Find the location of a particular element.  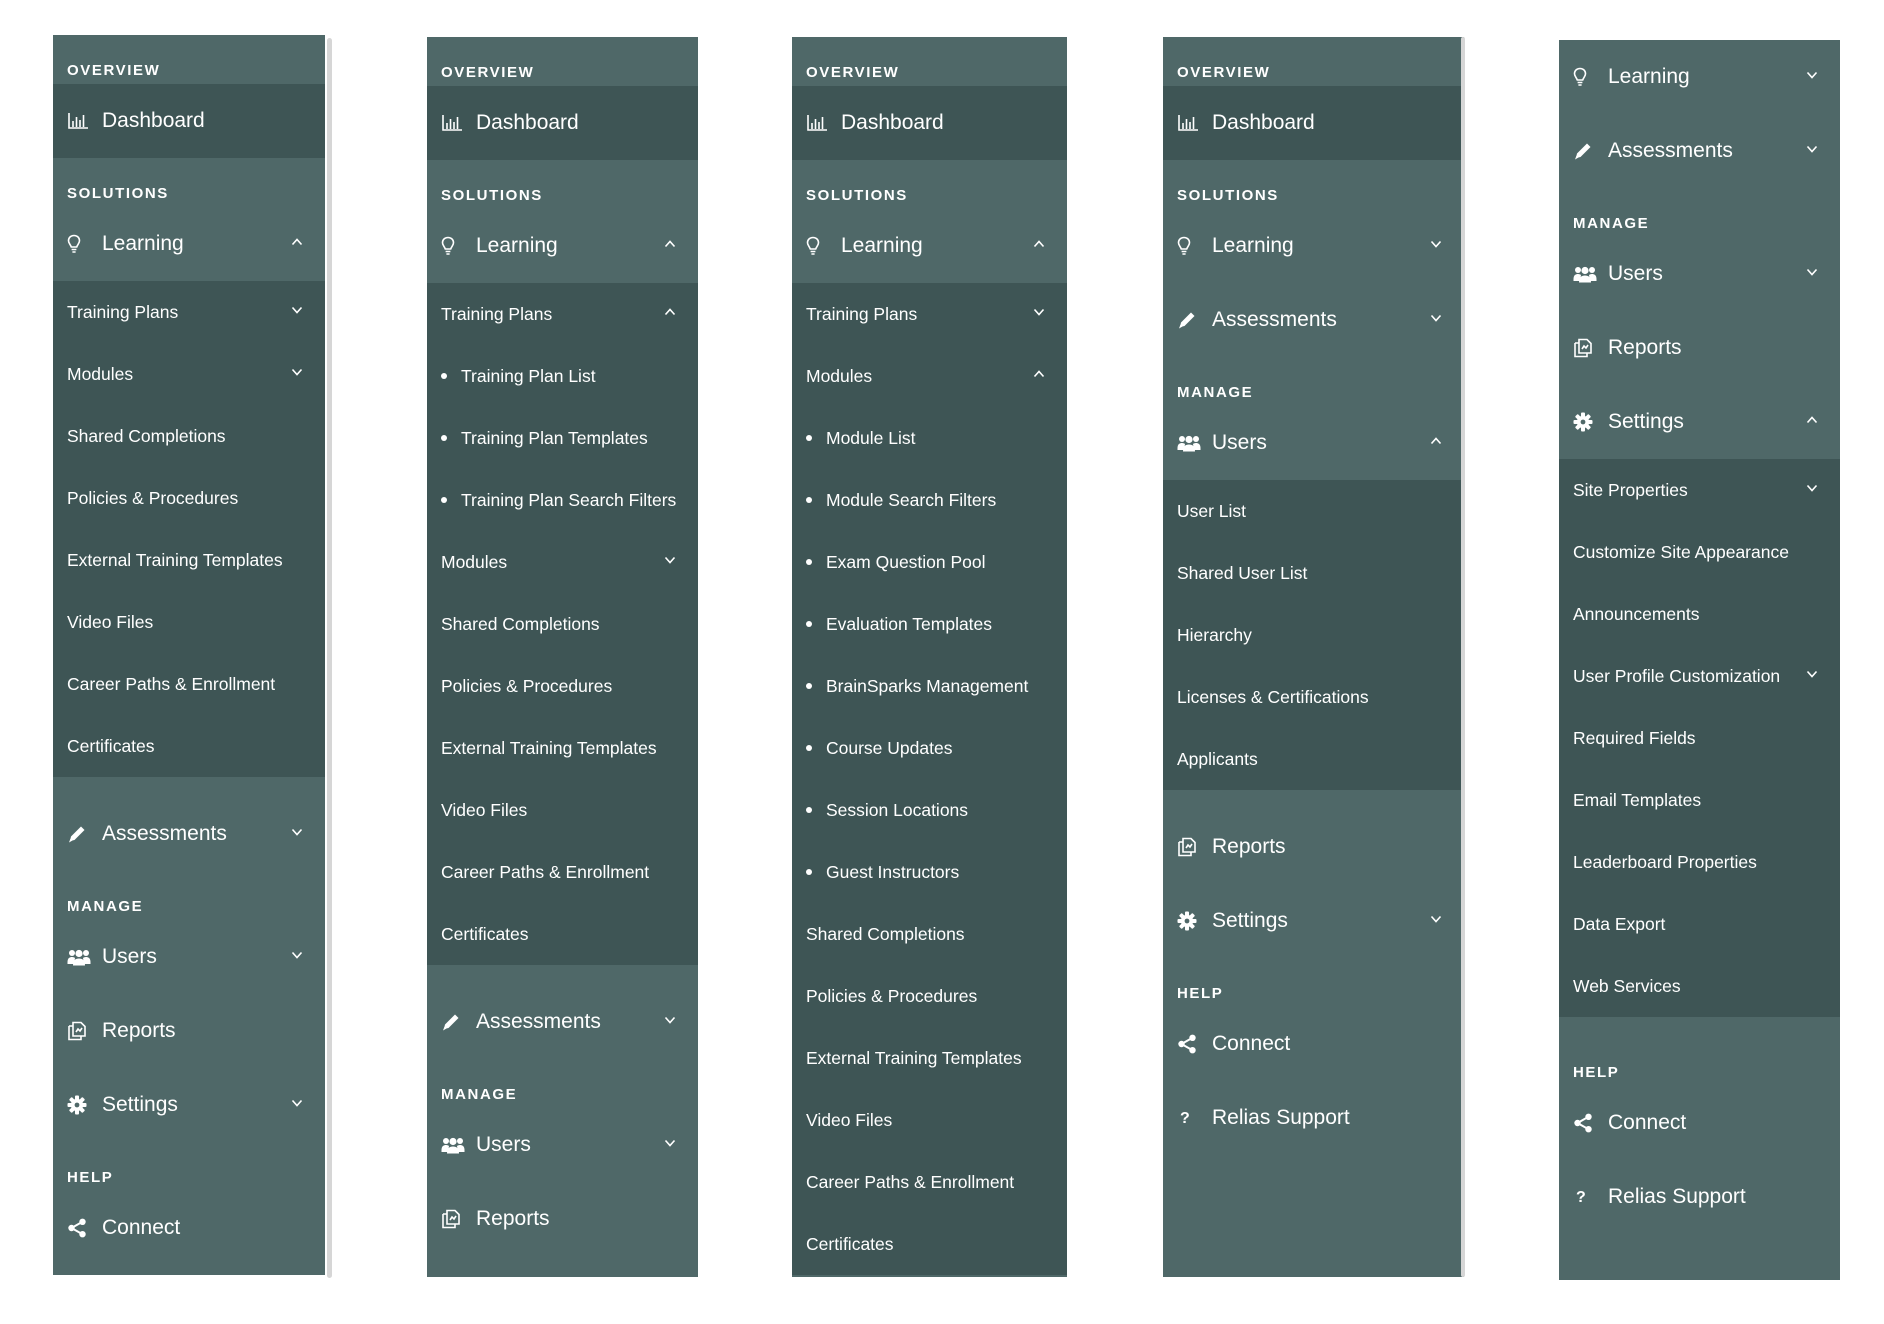

nav-subitem-required-fields: Required Fields is located at coordinates (1699, 738).